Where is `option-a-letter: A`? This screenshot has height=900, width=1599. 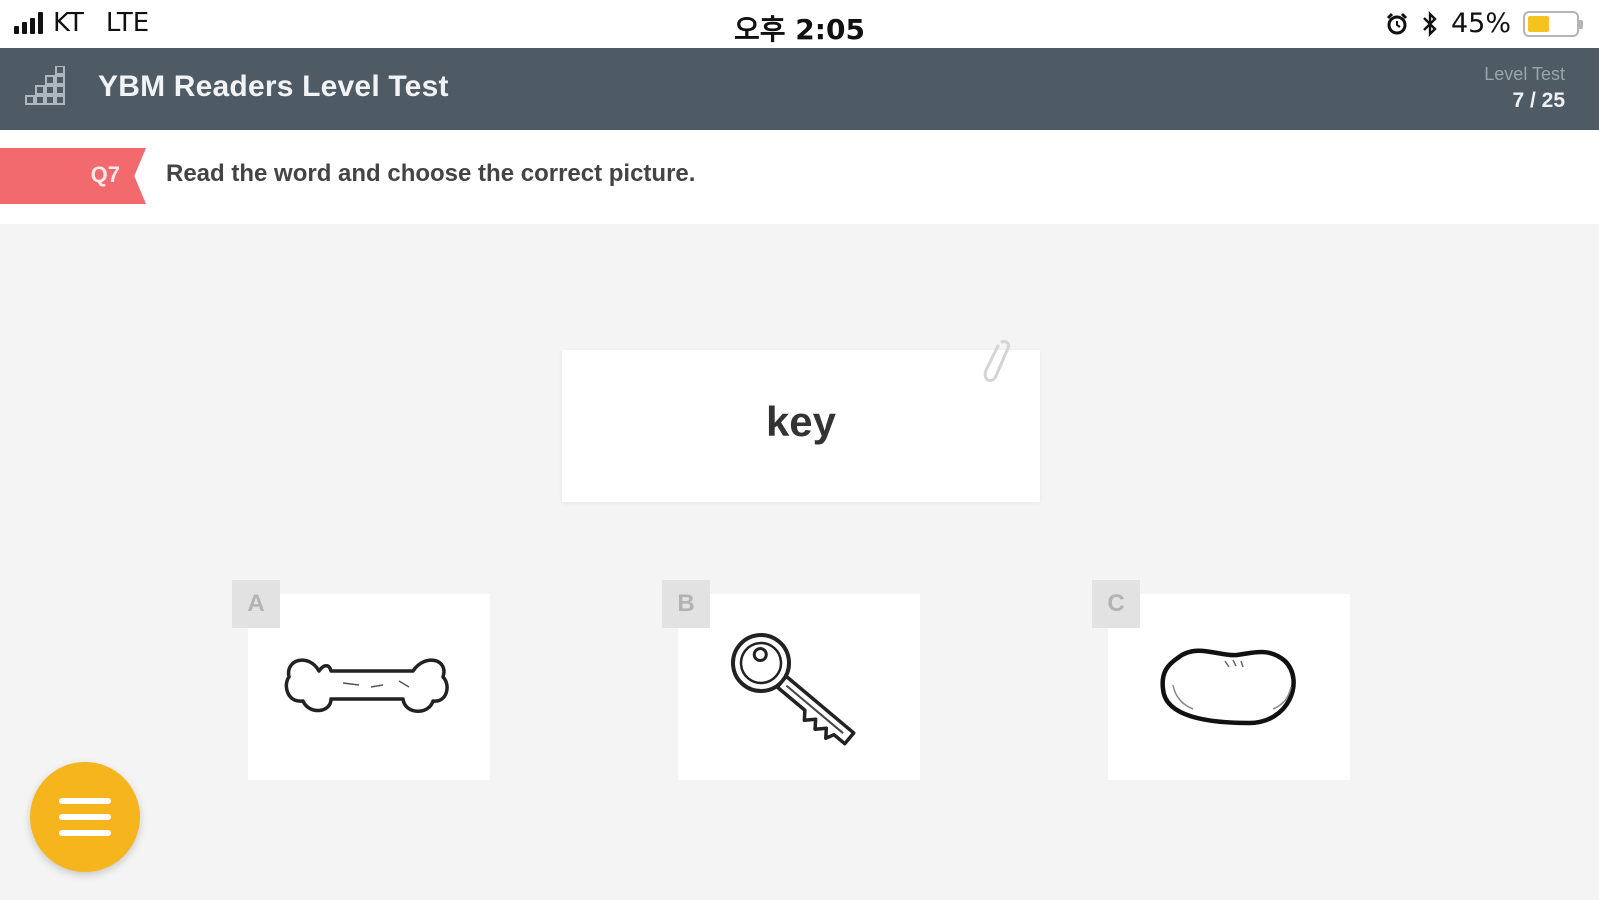 option-a-letter: A is located at coordinates (256, 604).